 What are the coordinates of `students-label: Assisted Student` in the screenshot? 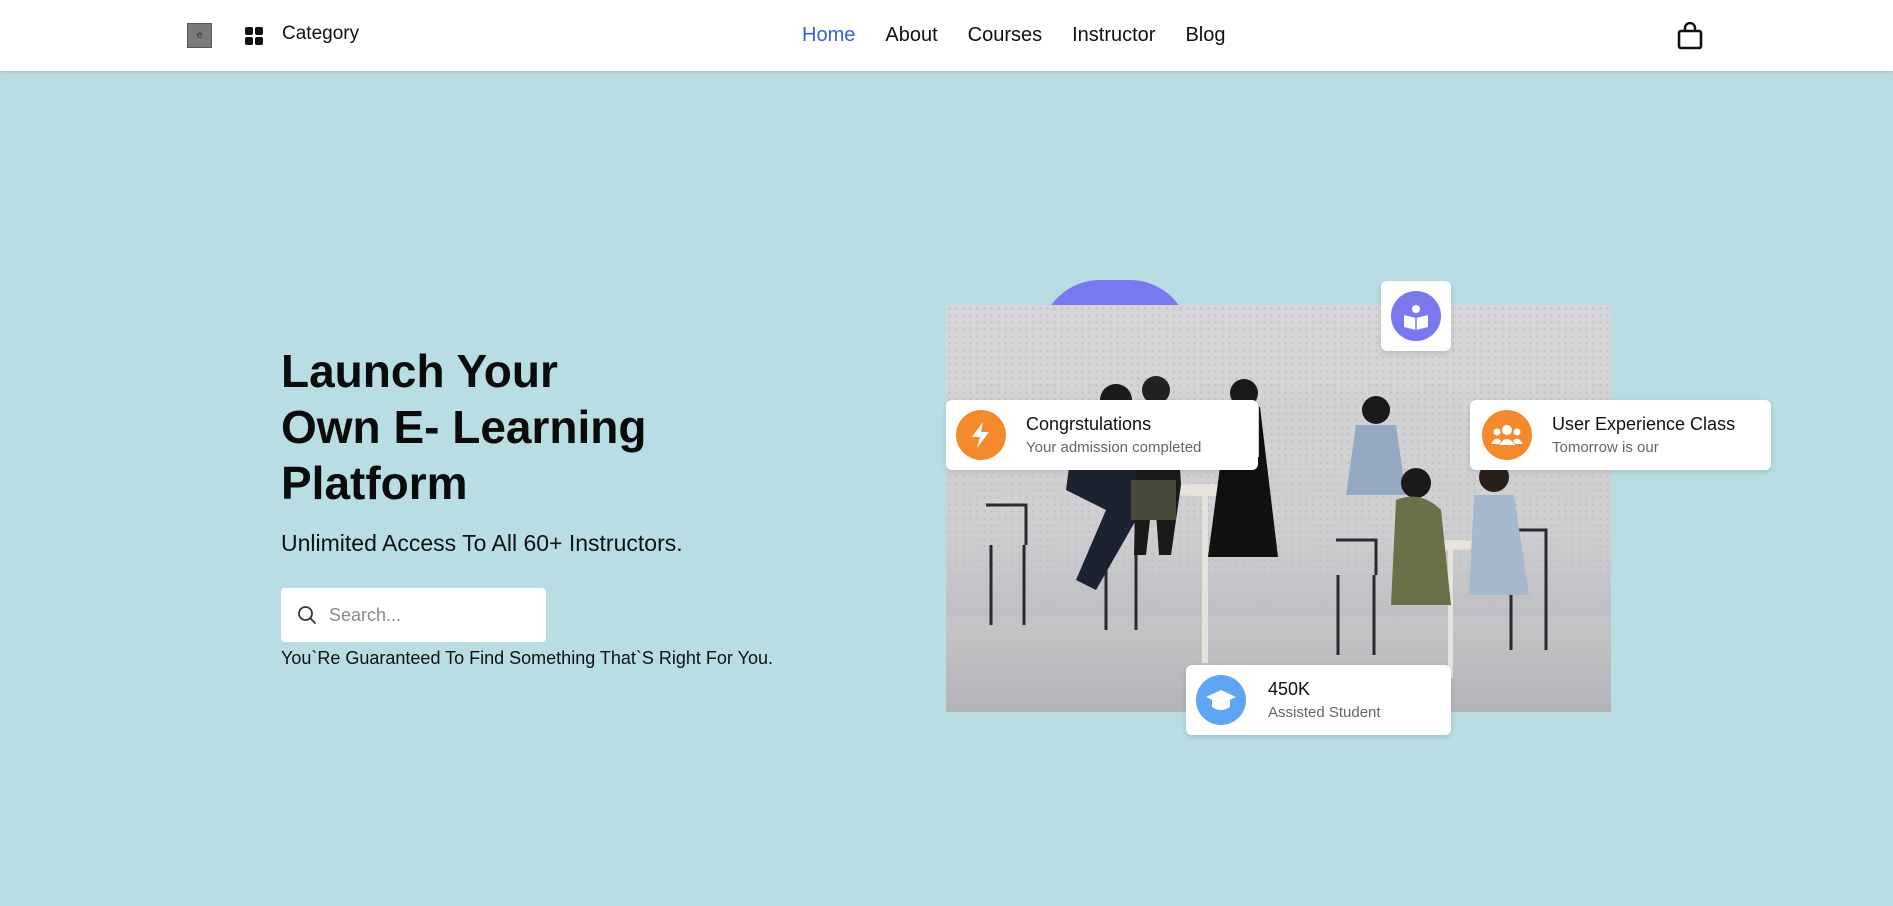 It's located at (1324, 712).